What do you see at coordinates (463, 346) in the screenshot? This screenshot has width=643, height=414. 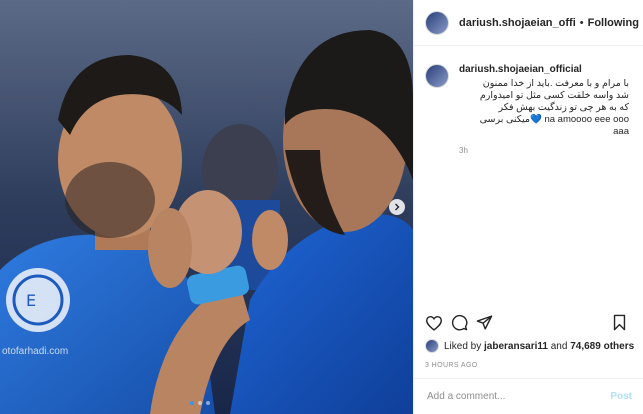 I see `likes-prefix: Liked by` at bounding box center [463, 346].